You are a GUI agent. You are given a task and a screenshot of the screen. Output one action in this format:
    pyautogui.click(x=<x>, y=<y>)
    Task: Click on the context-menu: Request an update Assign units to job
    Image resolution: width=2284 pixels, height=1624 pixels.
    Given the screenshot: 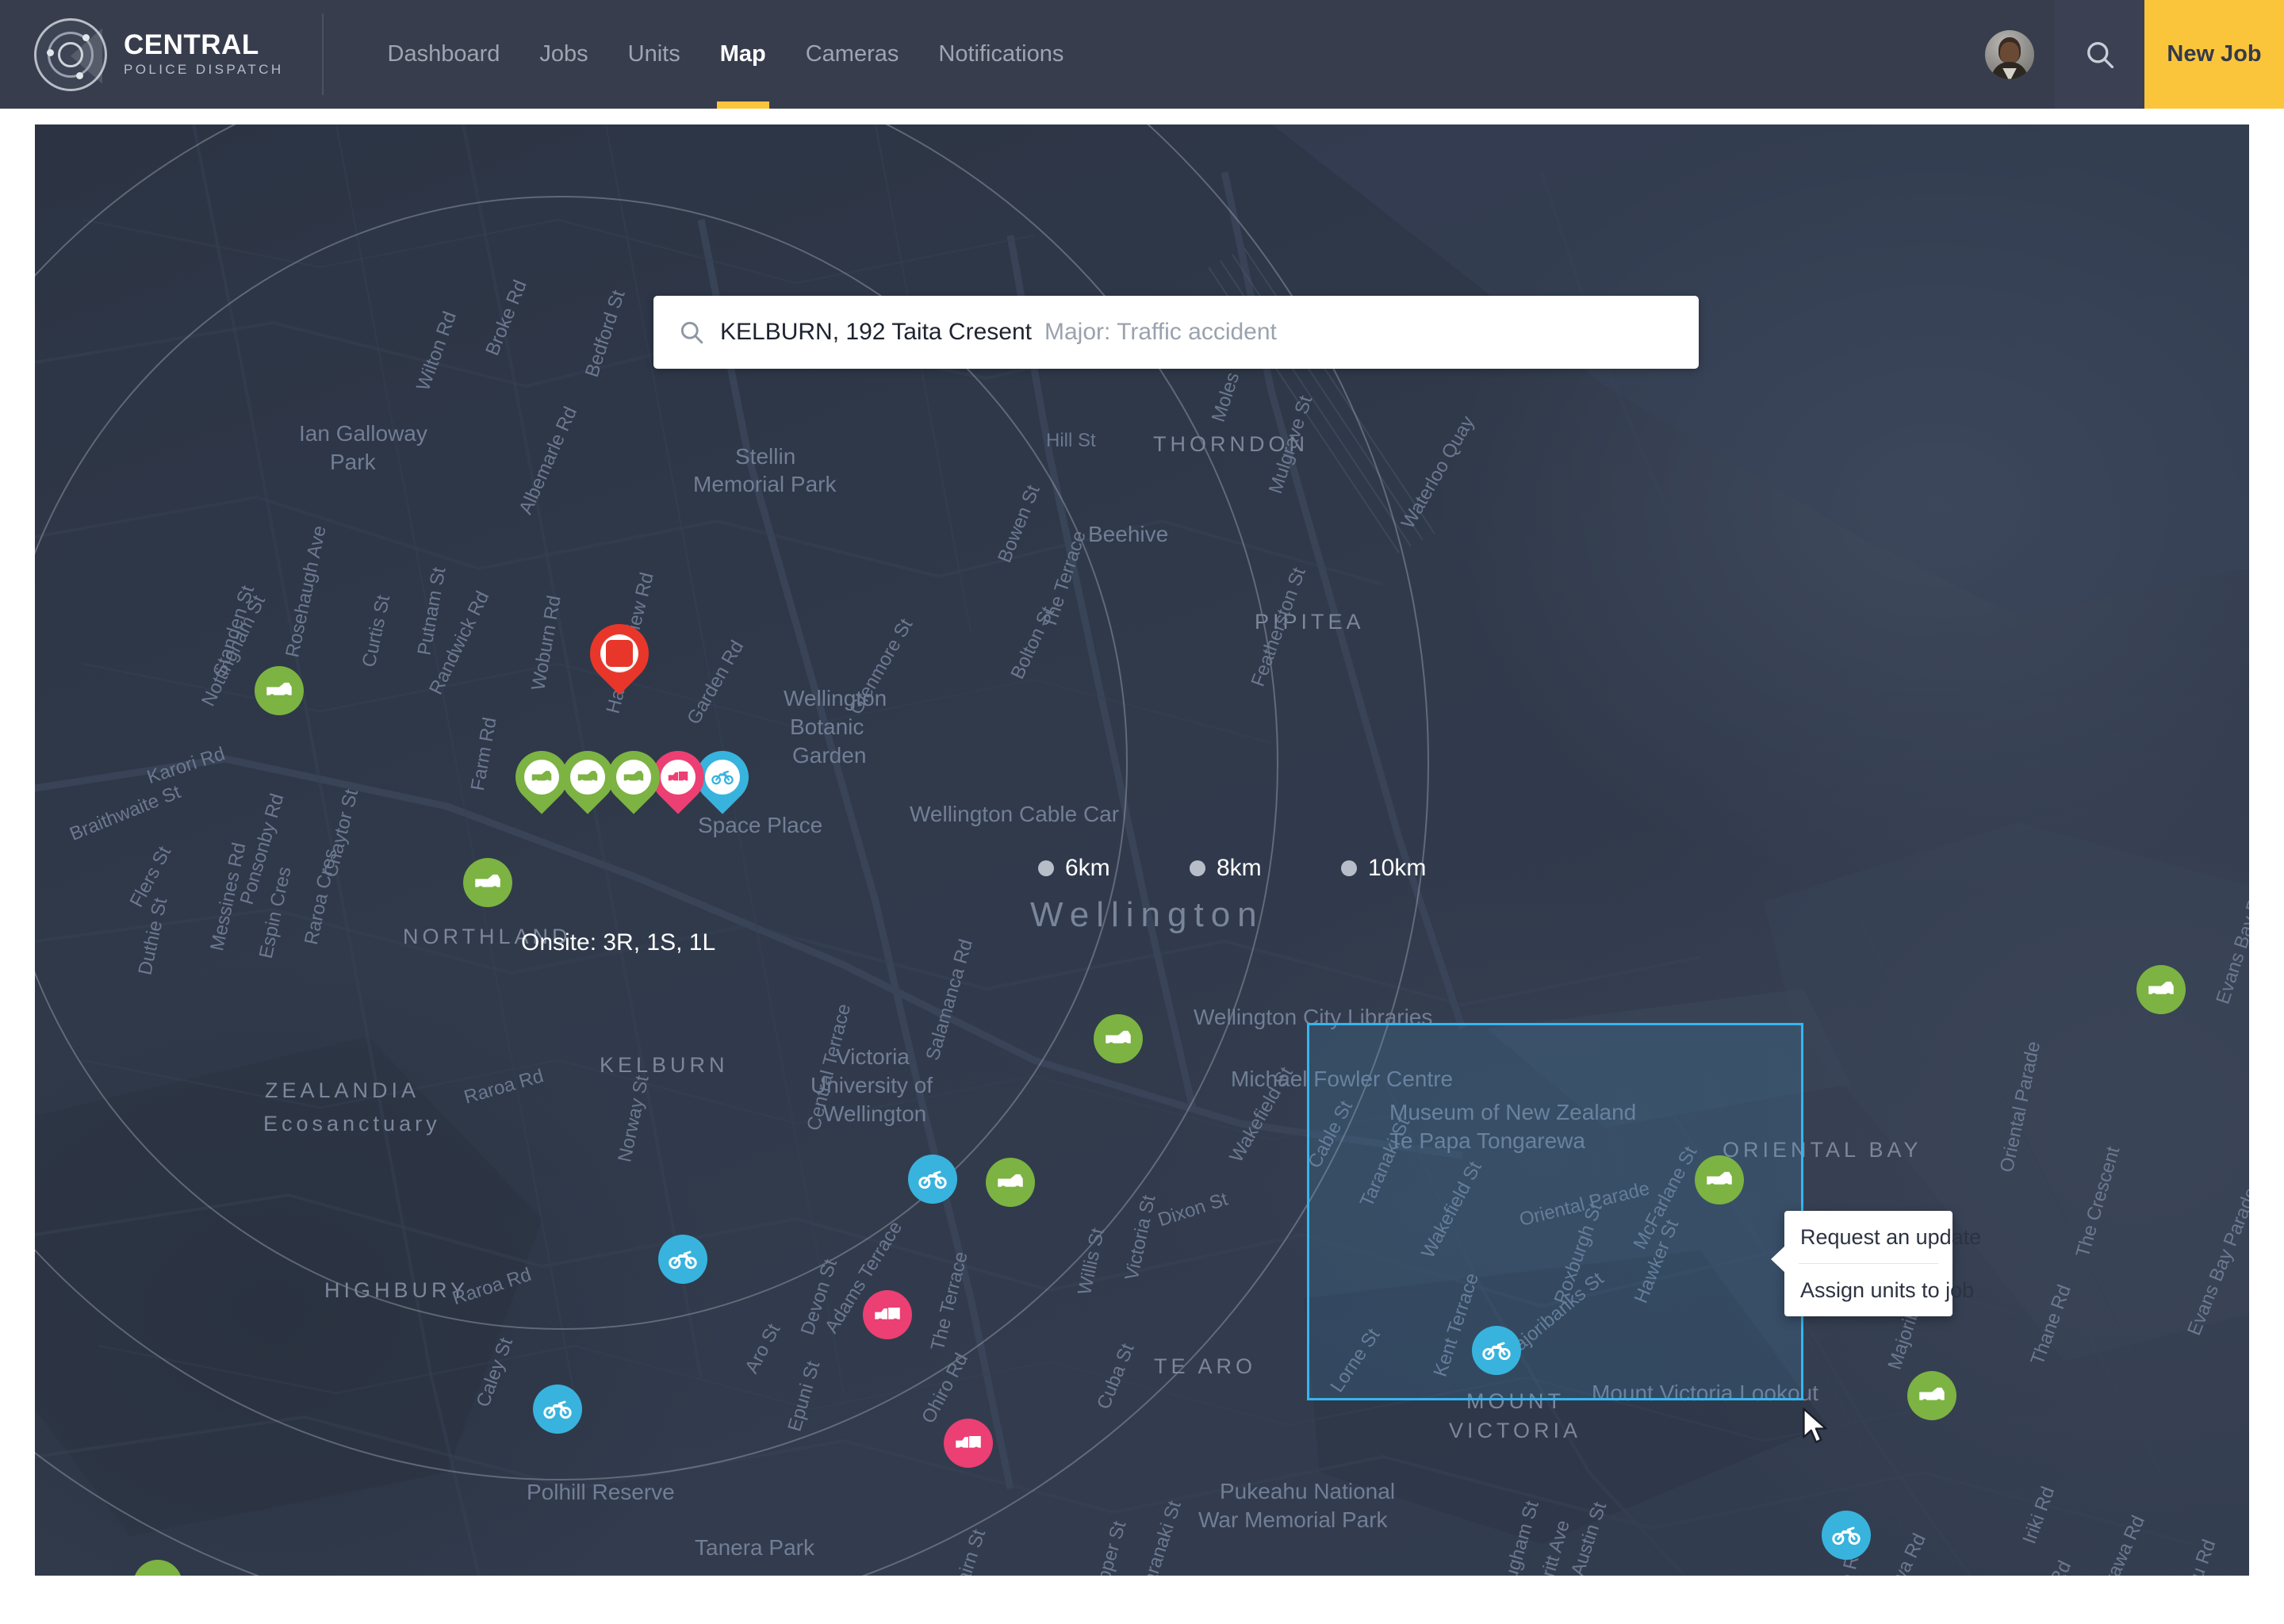 What is the action you would take?
    pyautogui.click(x=1876, y=1263)
    